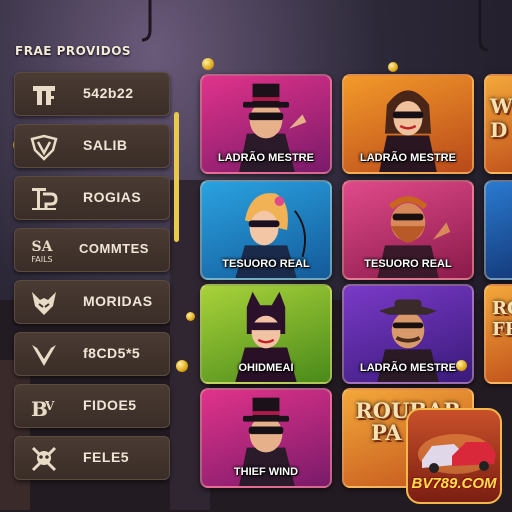 The height and width of the screenshot is (512, 512). Describe the element at coordinates (501, 118) in the screenshot. I see `game-banner: W D` at that location.